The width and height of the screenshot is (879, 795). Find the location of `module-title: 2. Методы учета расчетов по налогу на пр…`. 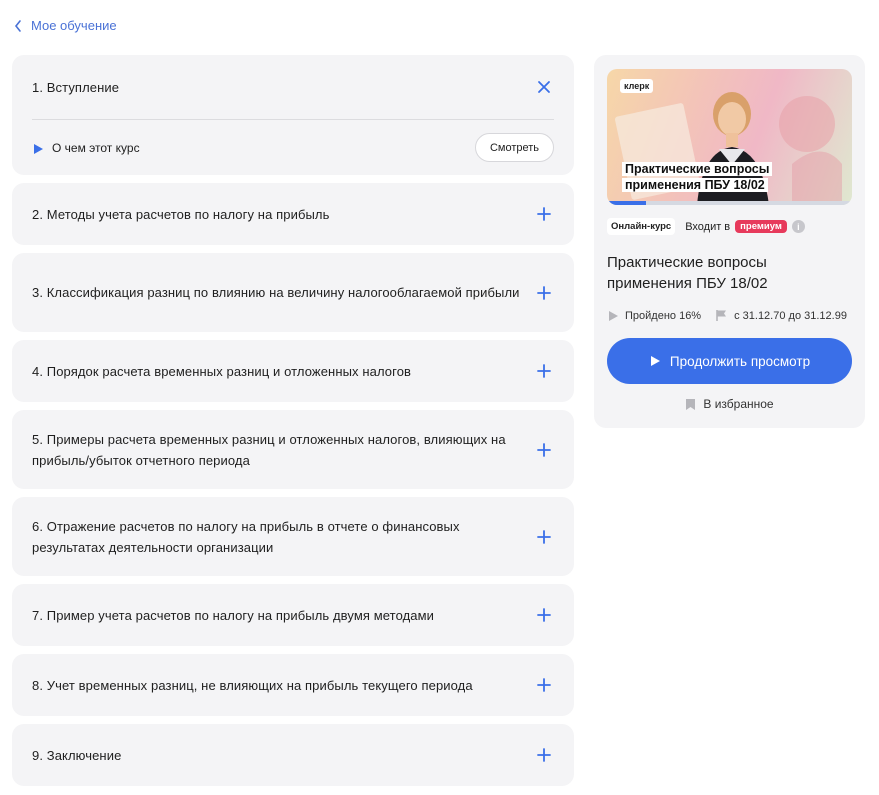

module-title: 2. Методы учета расчетов по налогу на пр… is located at coordinates (181, 214).